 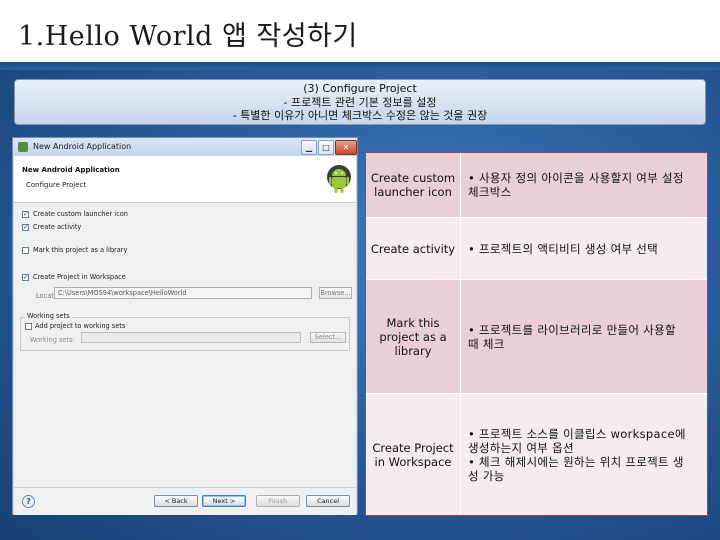 I want to click on close-button: ✕, so click(x=346, y=147).